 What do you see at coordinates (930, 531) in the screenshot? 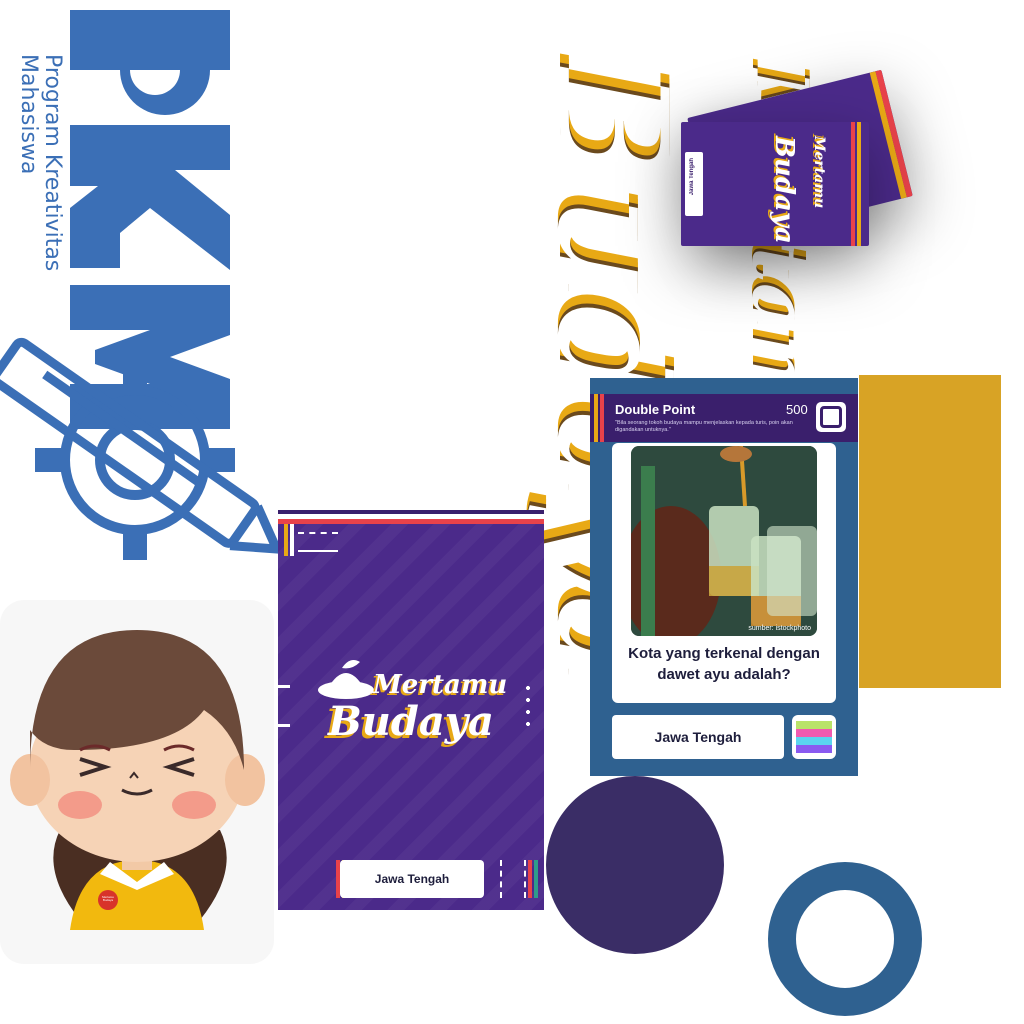
I see `gold-rectangle` at bounding box center [930, 531].